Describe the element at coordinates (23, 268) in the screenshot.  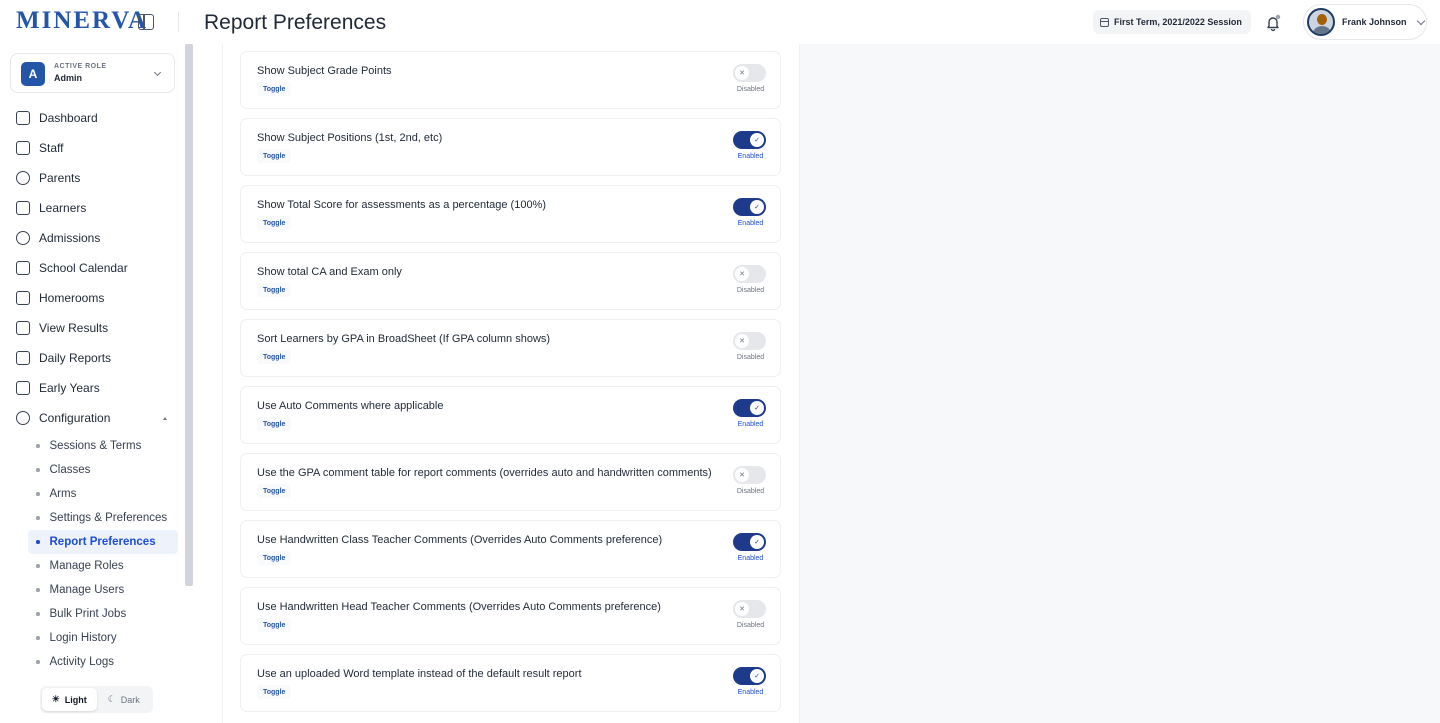
I see `calendar-icon` at that location.